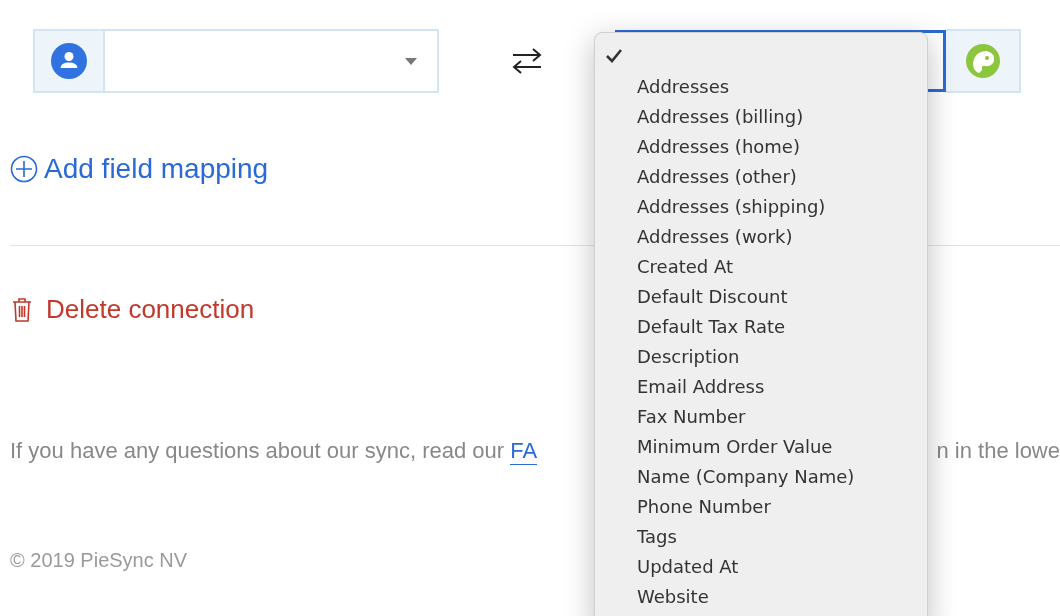 Image resolution: width=1060 pixels, height=616 pixels. What do you see at coordinates (761, 476) in the screenshot?
I see `menu-item: Name (Company Name)` at bounding box center [761, 476].